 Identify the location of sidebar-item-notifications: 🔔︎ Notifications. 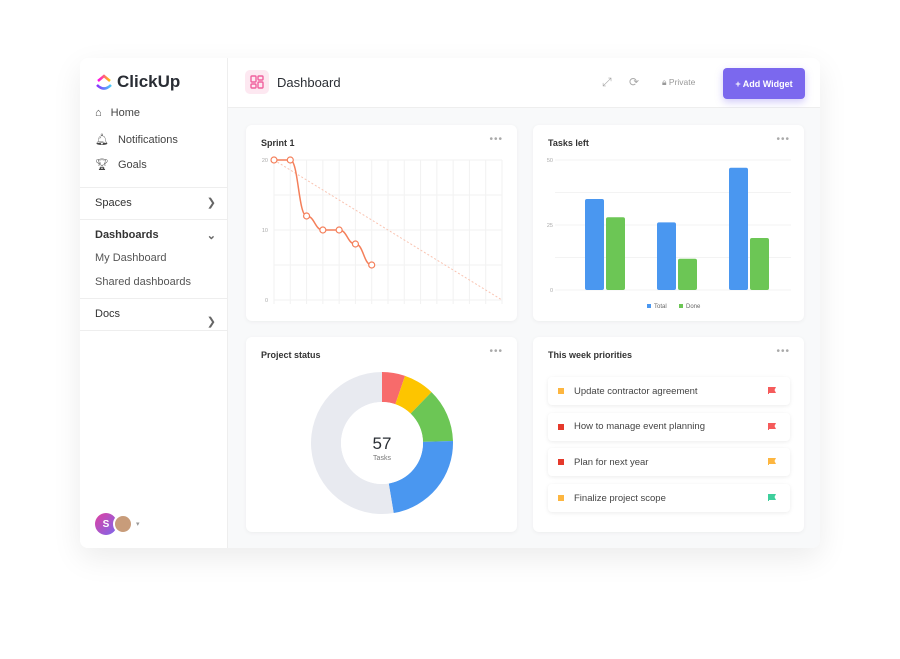
(136, 140).